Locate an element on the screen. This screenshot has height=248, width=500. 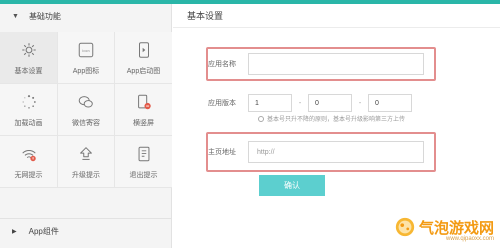
watermark: 气泡游戏网 www.qipaoxx.com is located at coordinates (444, 229).